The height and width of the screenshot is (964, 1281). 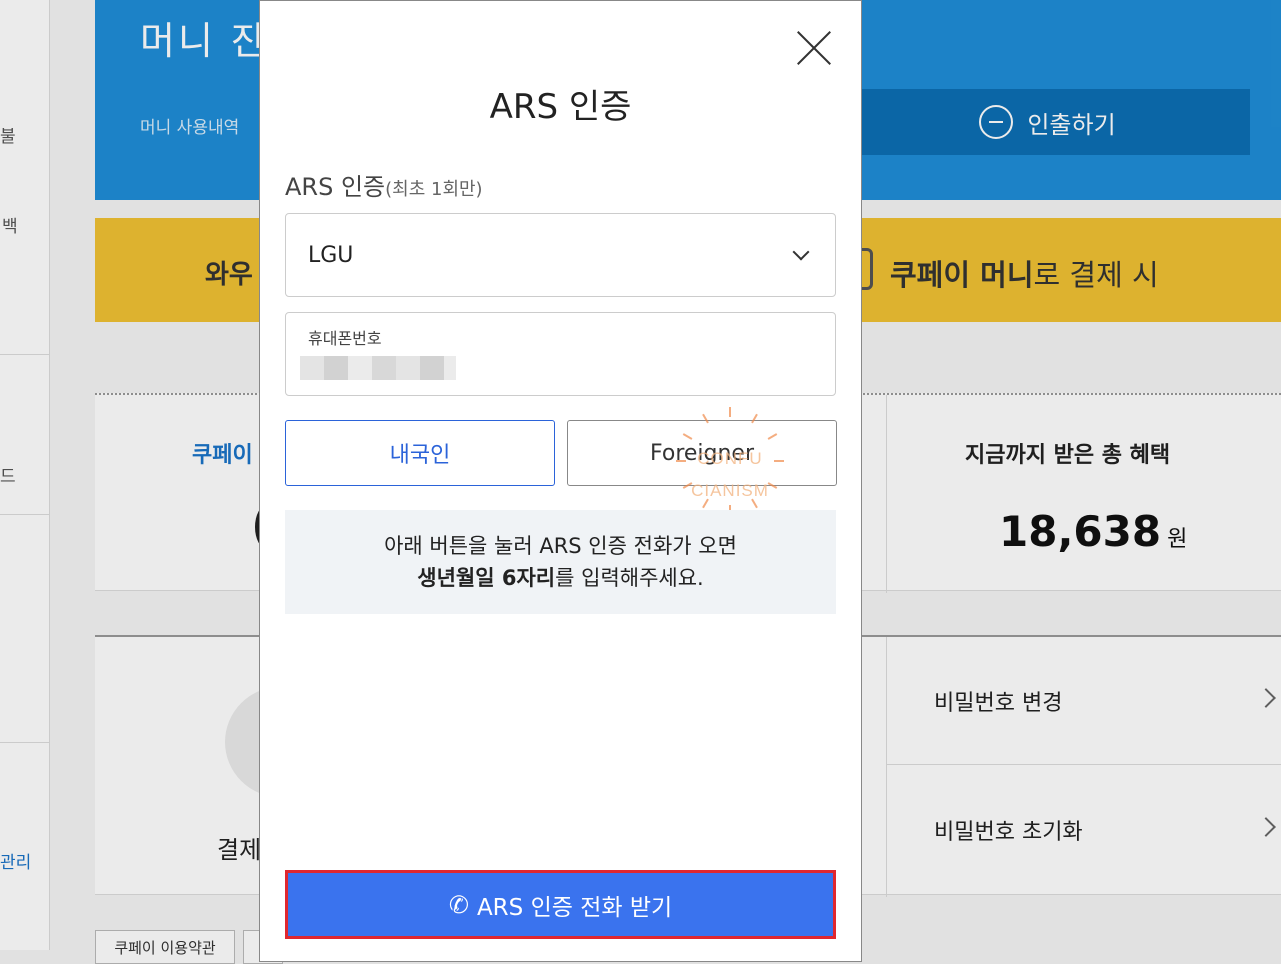 I want to click on ars-field-label: ARS 인증(최초 1회만), so click(x=384, y=184).